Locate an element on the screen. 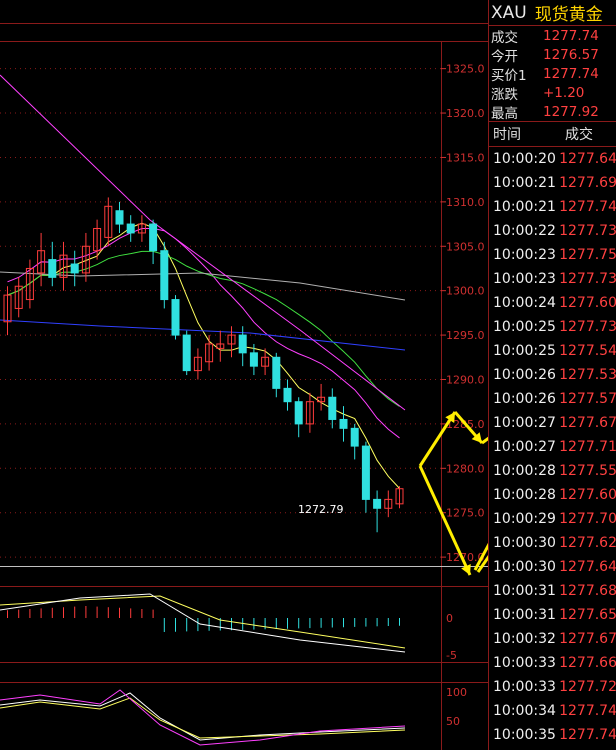  tick-row: 10:00:21 1277.74 is located at coordinates (552, 207).